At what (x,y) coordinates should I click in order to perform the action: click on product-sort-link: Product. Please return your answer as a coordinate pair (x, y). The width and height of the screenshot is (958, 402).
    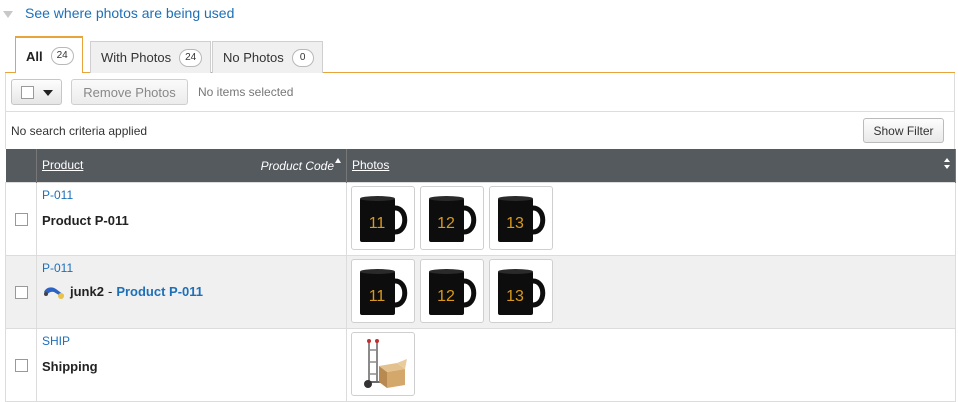
    Looking at the image, I should click on (62, 165).